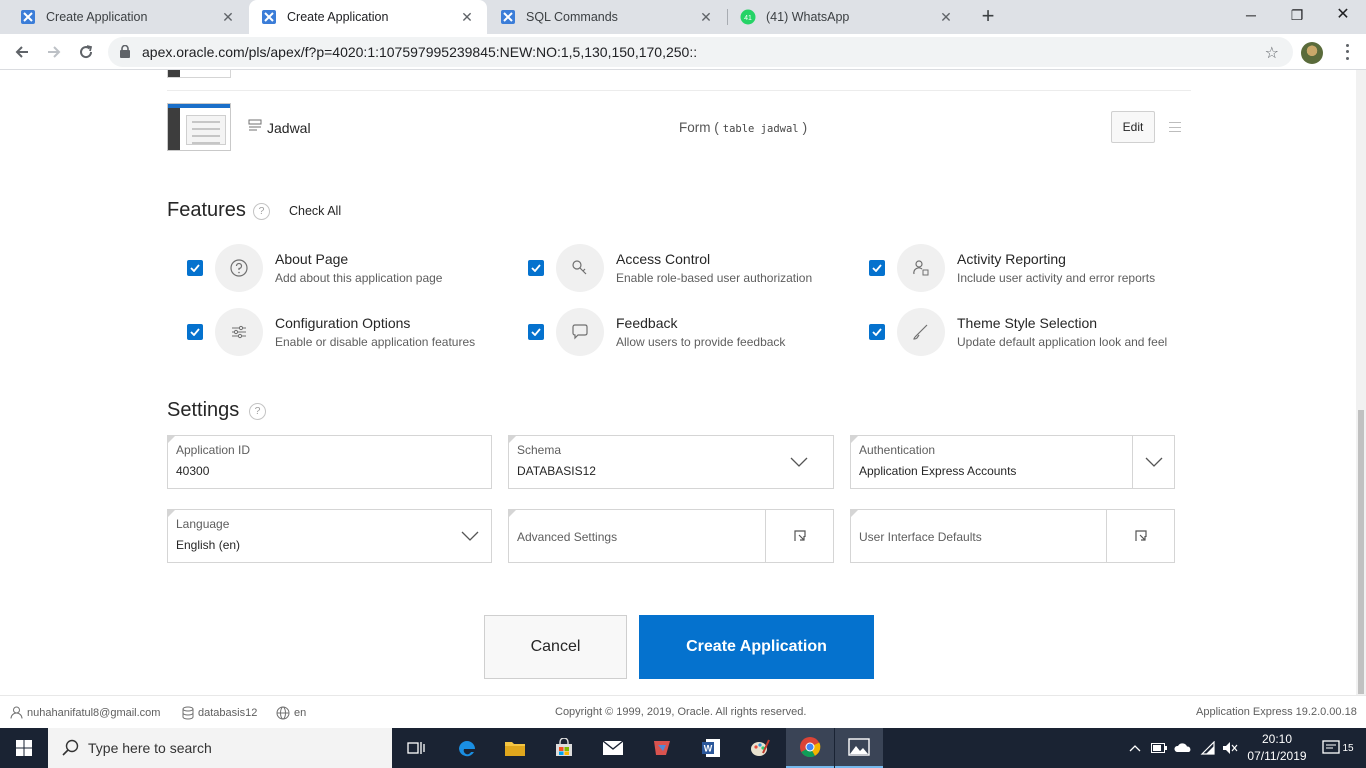 The width and height of the screenshot is (1366, 768). I want to click on about-page-checkbox, so click(195, 268).